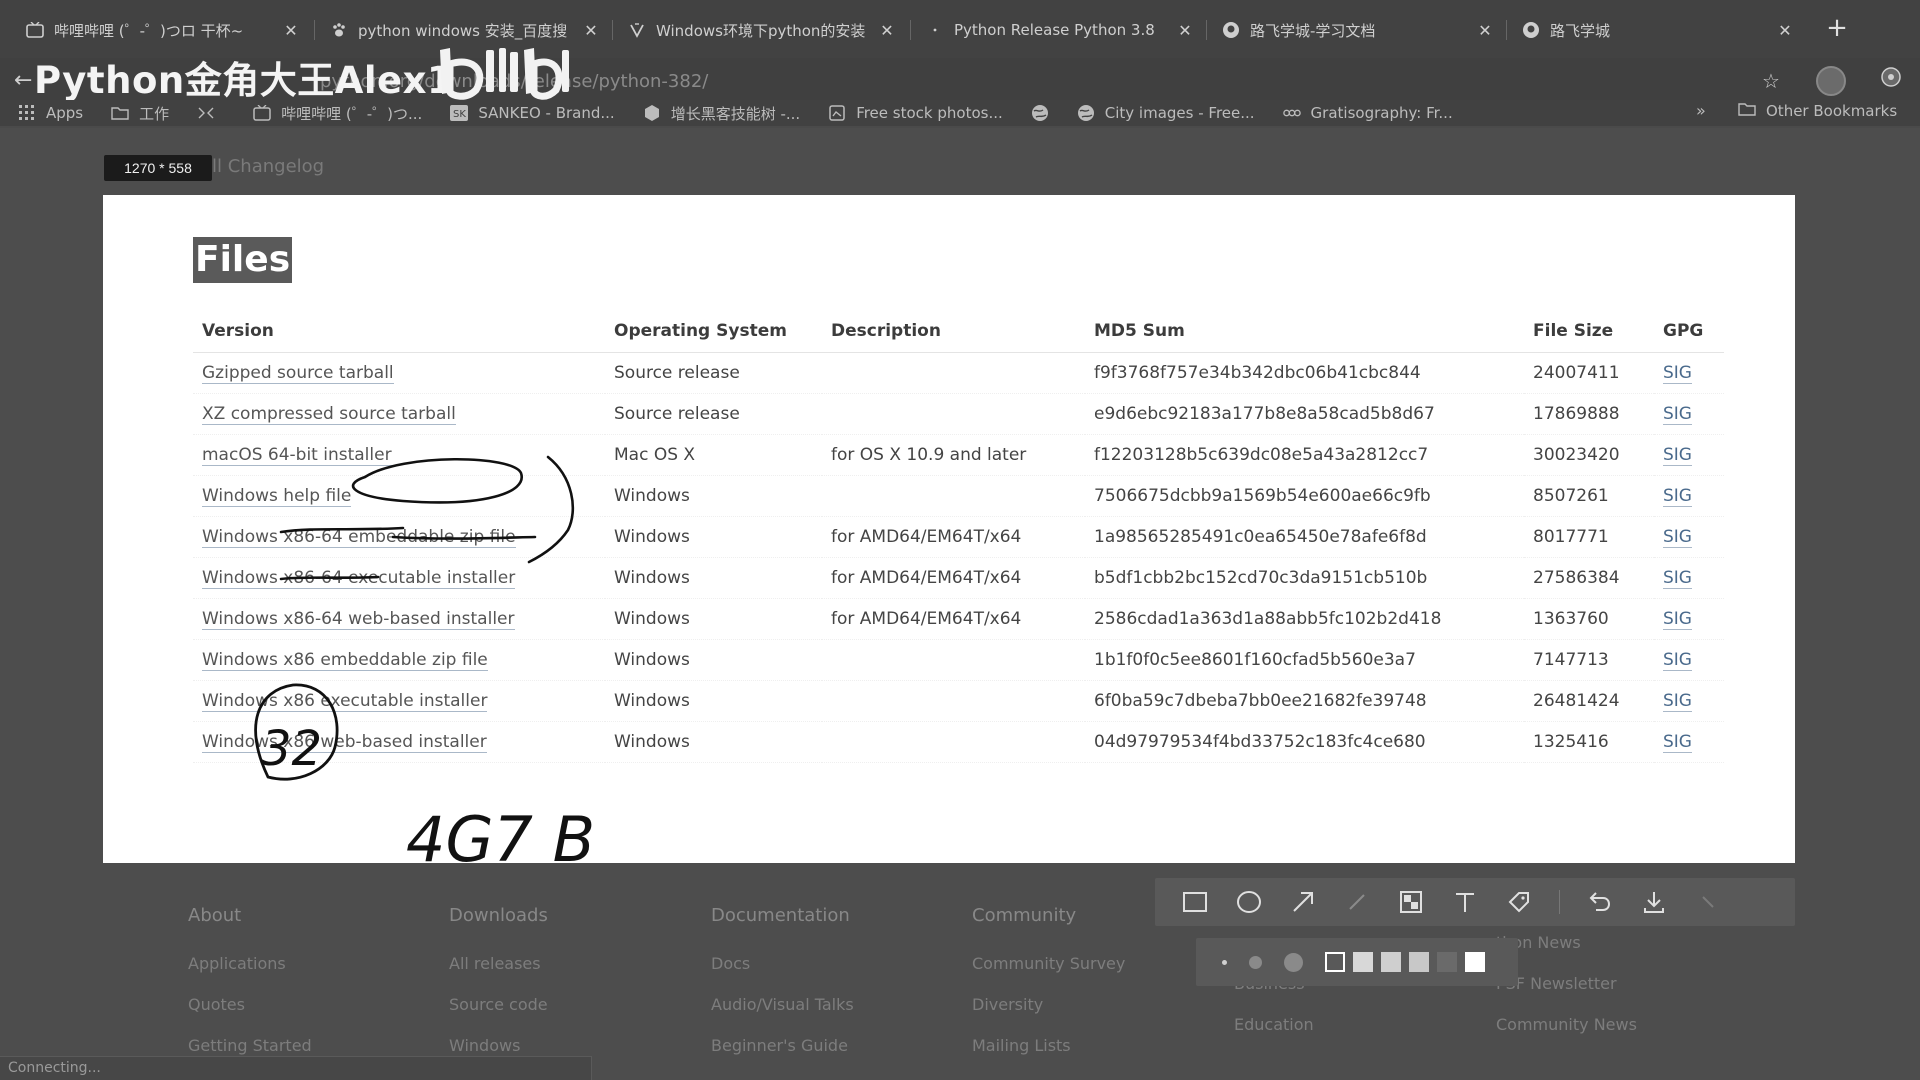 This screenshot has height=1080, width=1920. Describe the element at coordinates (1566, 1035) in the screenshot. I see `footer-link: Community News` at that location.